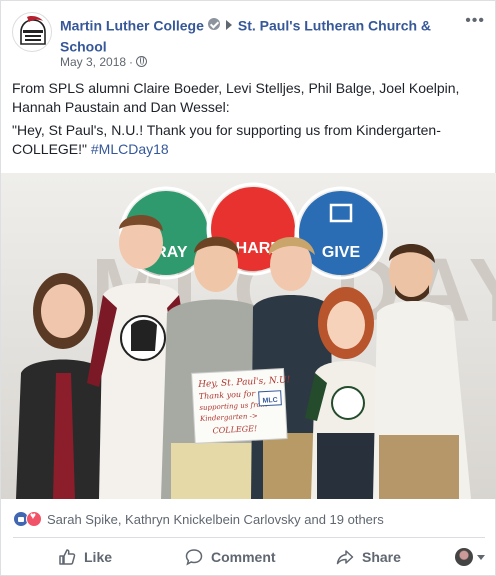 The image size is (496, 576). I want to click on give-label: GIVE, so click(341, 252).